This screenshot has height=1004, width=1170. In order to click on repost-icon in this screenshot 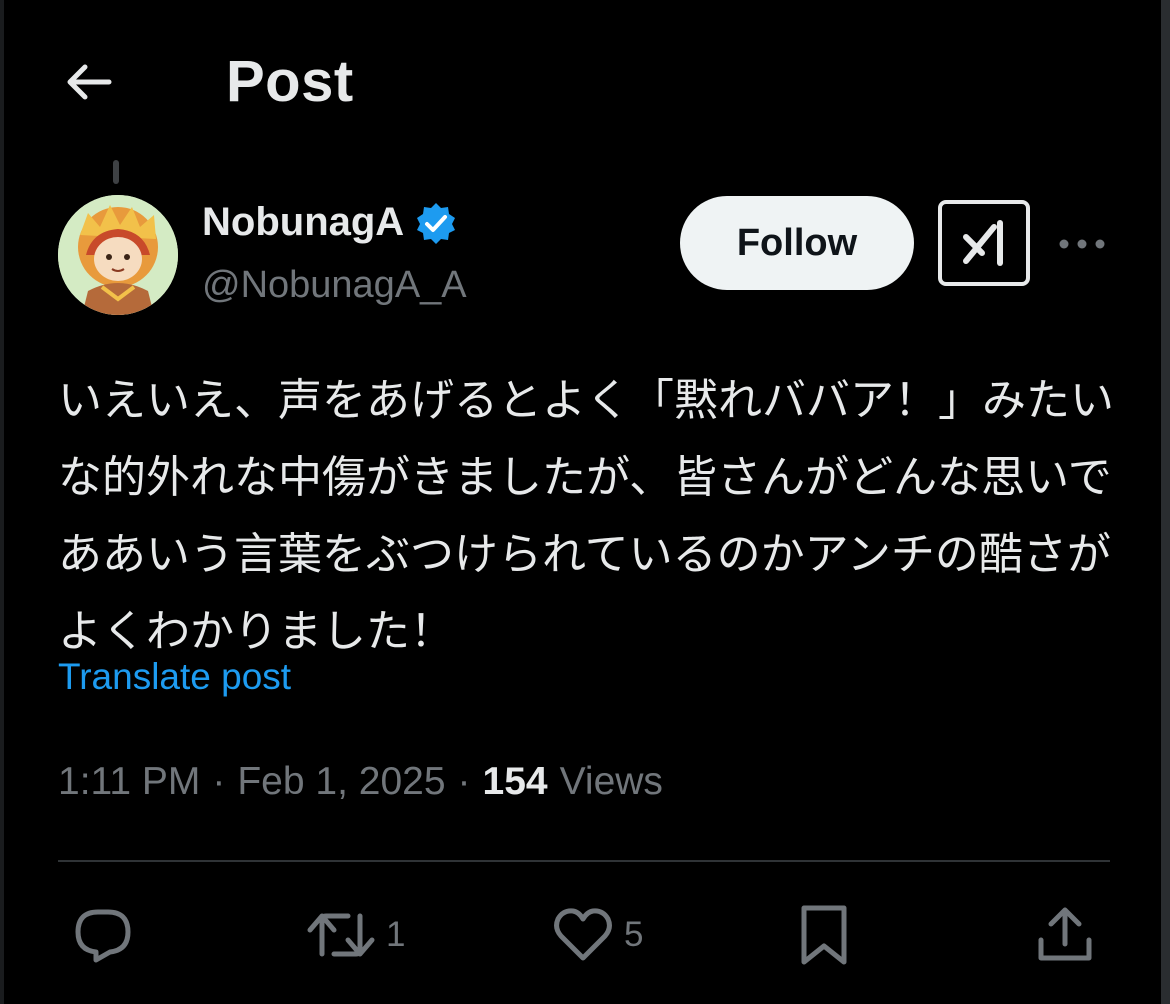, I will do `click(341, 935)`.